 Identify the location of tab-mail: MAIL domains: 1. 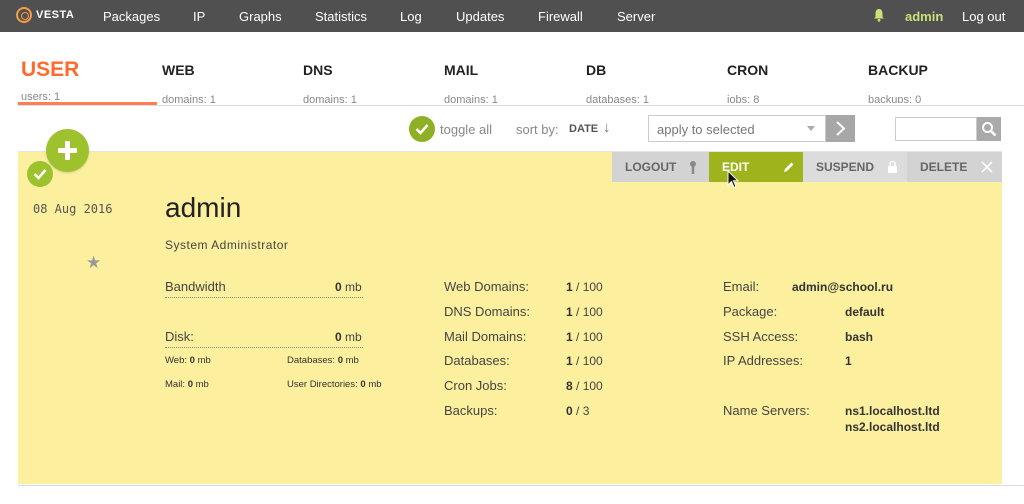
(471, 82).